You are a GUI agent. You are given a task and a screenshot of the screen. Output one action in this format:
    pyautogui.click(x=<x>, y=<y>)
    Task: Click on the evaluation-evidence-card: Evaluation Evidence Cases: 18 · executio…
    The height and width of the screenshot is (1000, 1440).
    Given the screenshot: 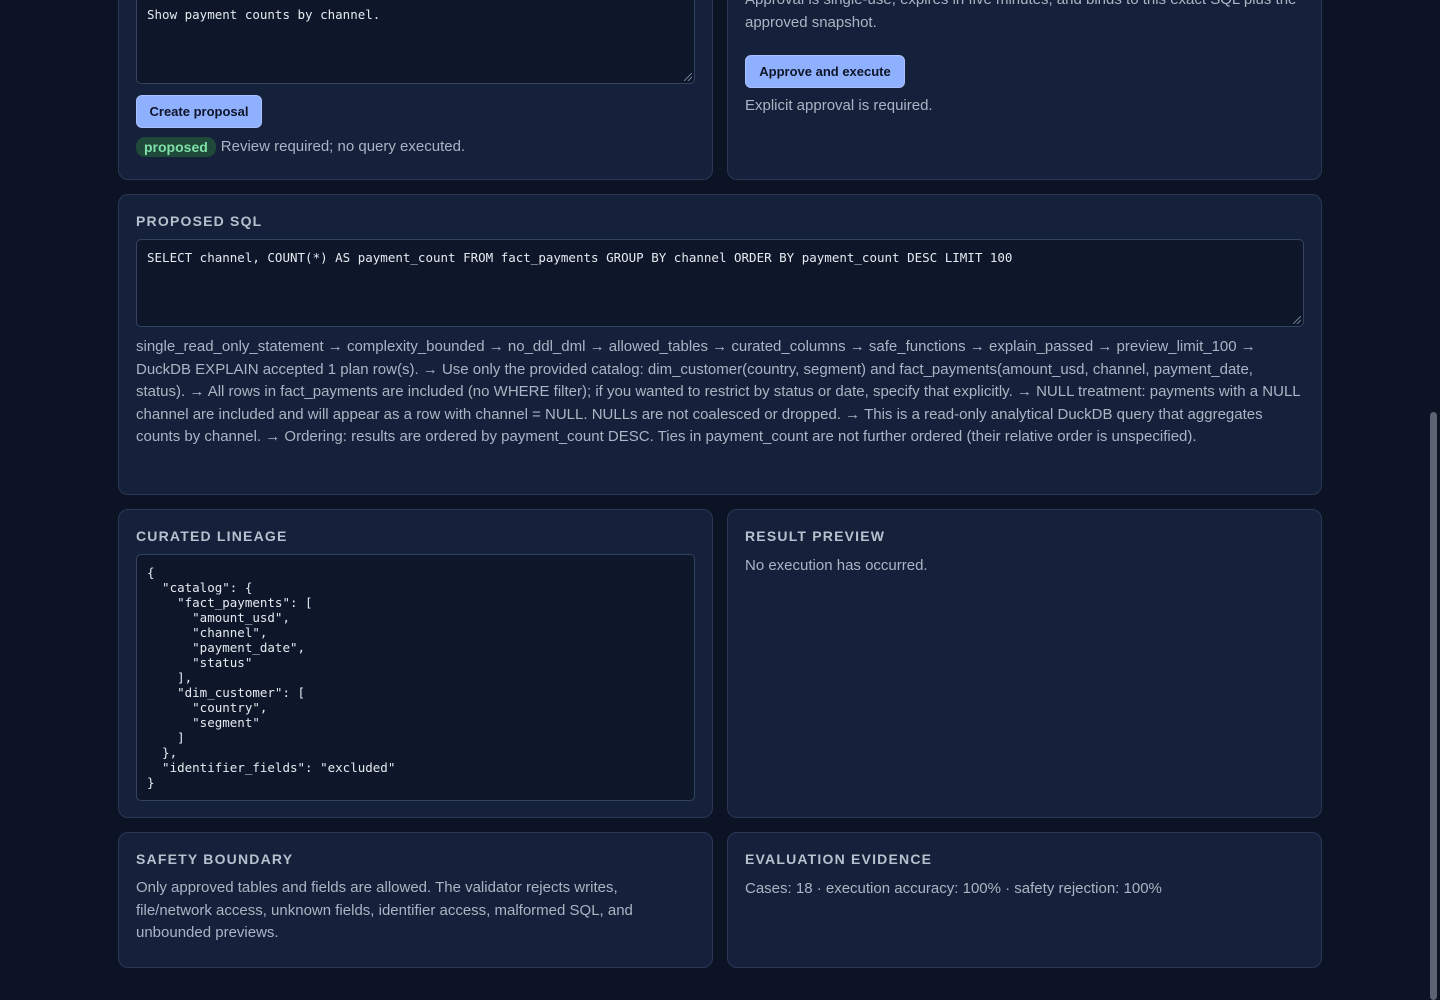 What is the action you would take?
    pyautogui.click(x=1024, y=900)
    